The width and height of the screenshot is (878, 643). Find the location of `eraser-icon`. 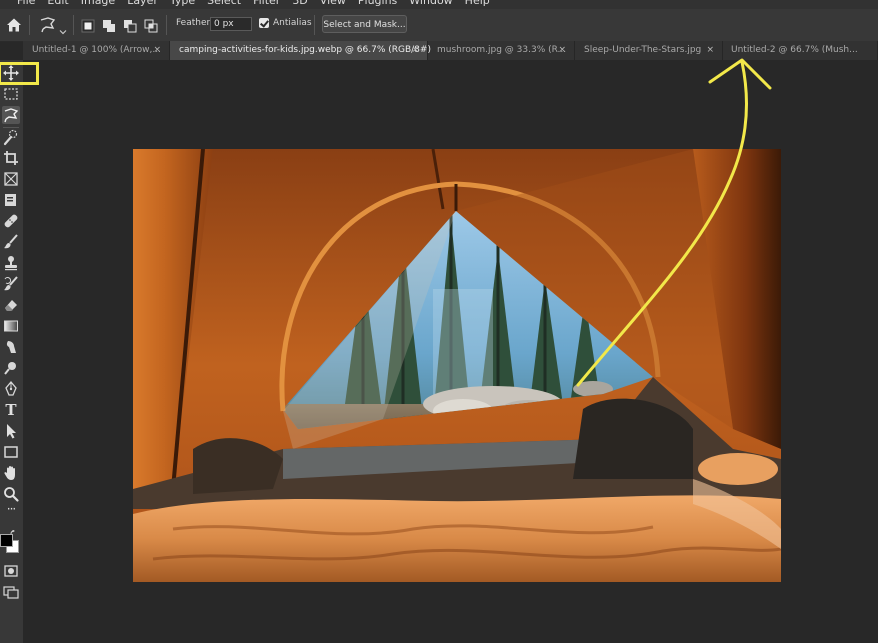

eraser-icon is located at coordinates (11, 305).